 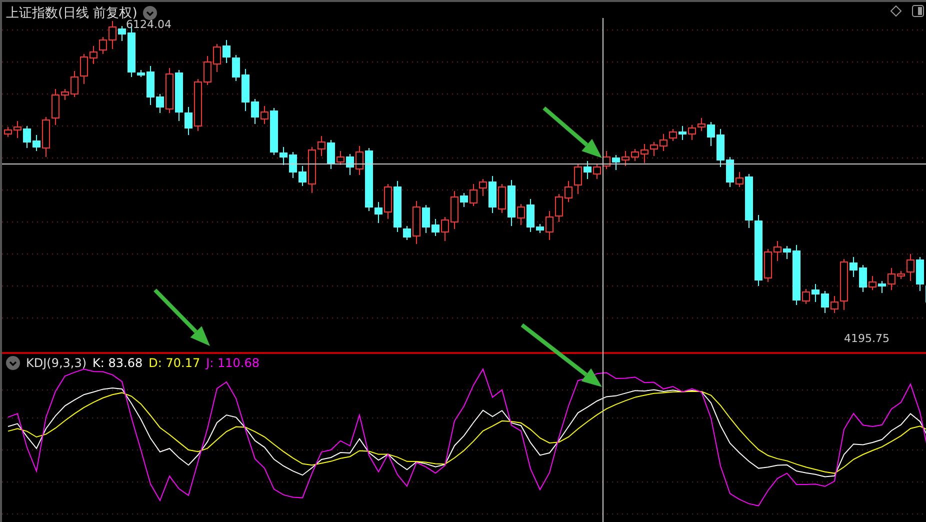 What do you see at coordinates (896, 11) in the screenshot?
I see `diamond-icon` at bounding box center [896, 11].